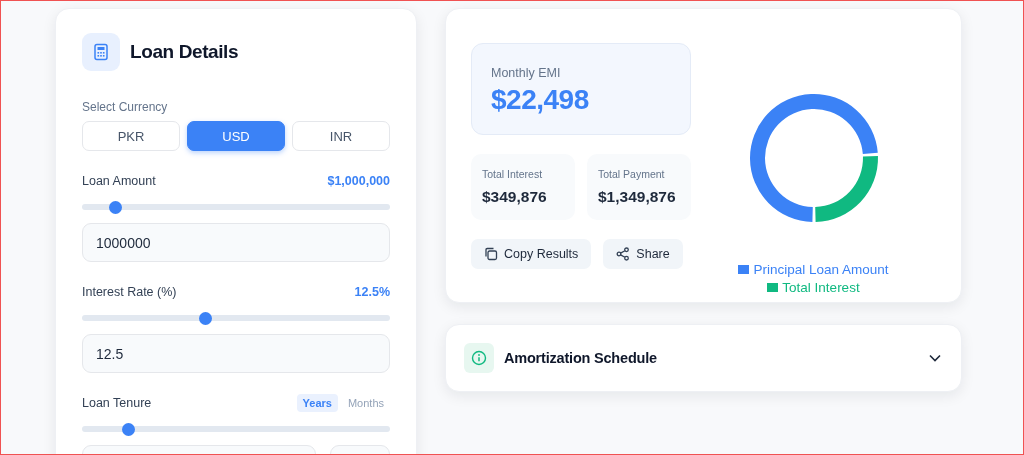 The width and height of the screenshot is (1024, 455). What do you see at coordinates (531, 254) in the screenshot?
I see `copy-button: Copy Results` at bounding box center [531, 254].